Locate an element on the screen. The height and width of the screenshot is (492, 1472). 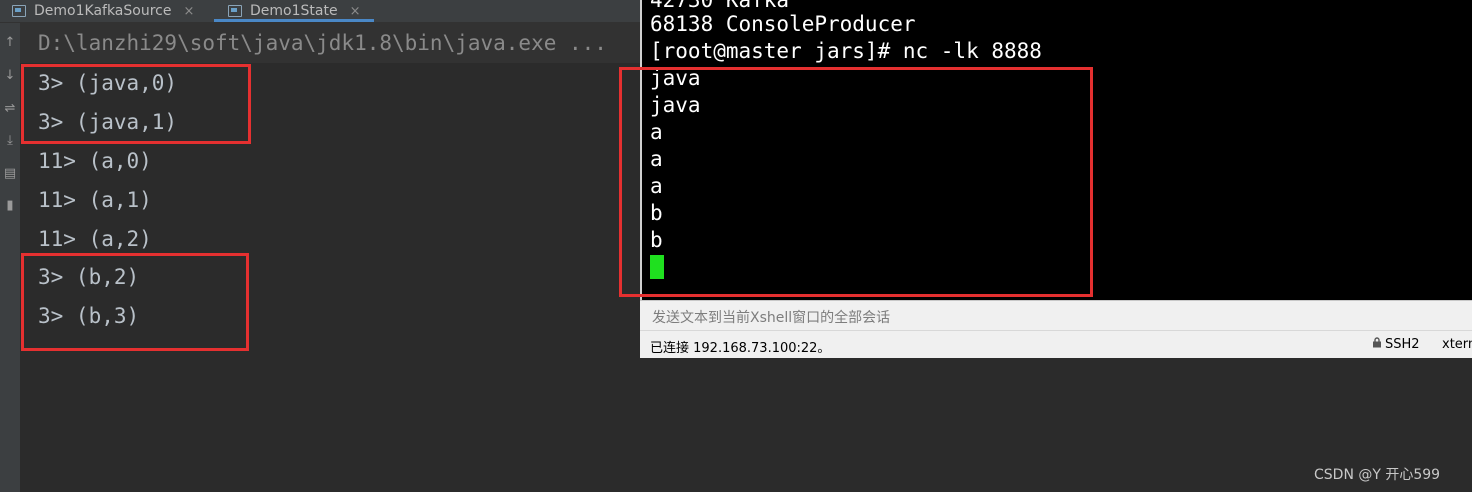
soft-wrap-icon: ⇌ is located at coordinates (10, 109).